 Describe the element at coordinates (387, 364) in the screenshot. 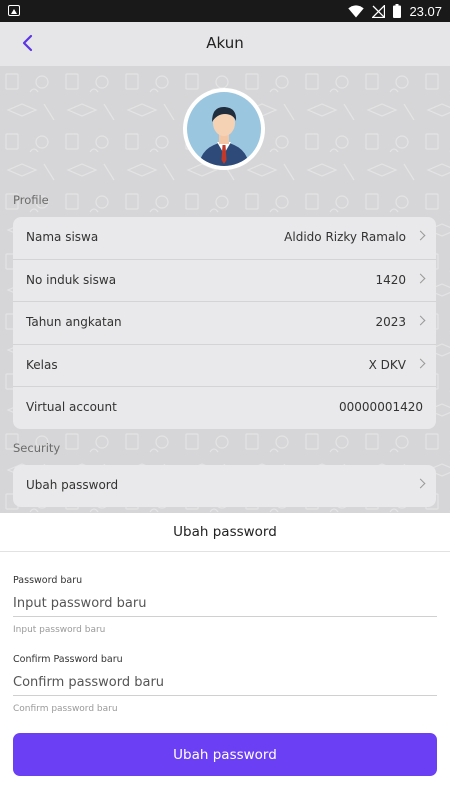

I see `row-value: X DKV` at that location.